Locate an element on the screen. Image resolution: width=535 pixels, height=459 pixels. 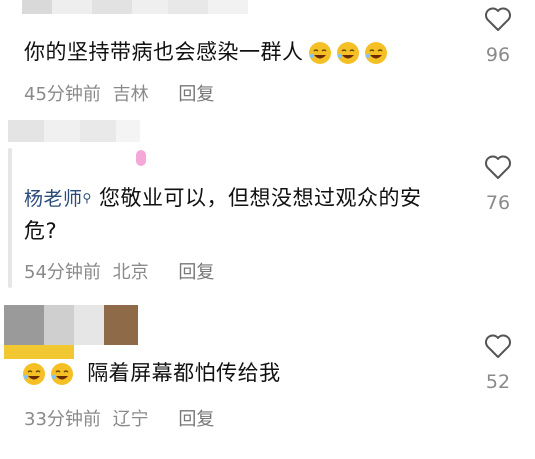
comment-text: 你的坚持带病也会感染一群人 is located at coordinates (206, 52).